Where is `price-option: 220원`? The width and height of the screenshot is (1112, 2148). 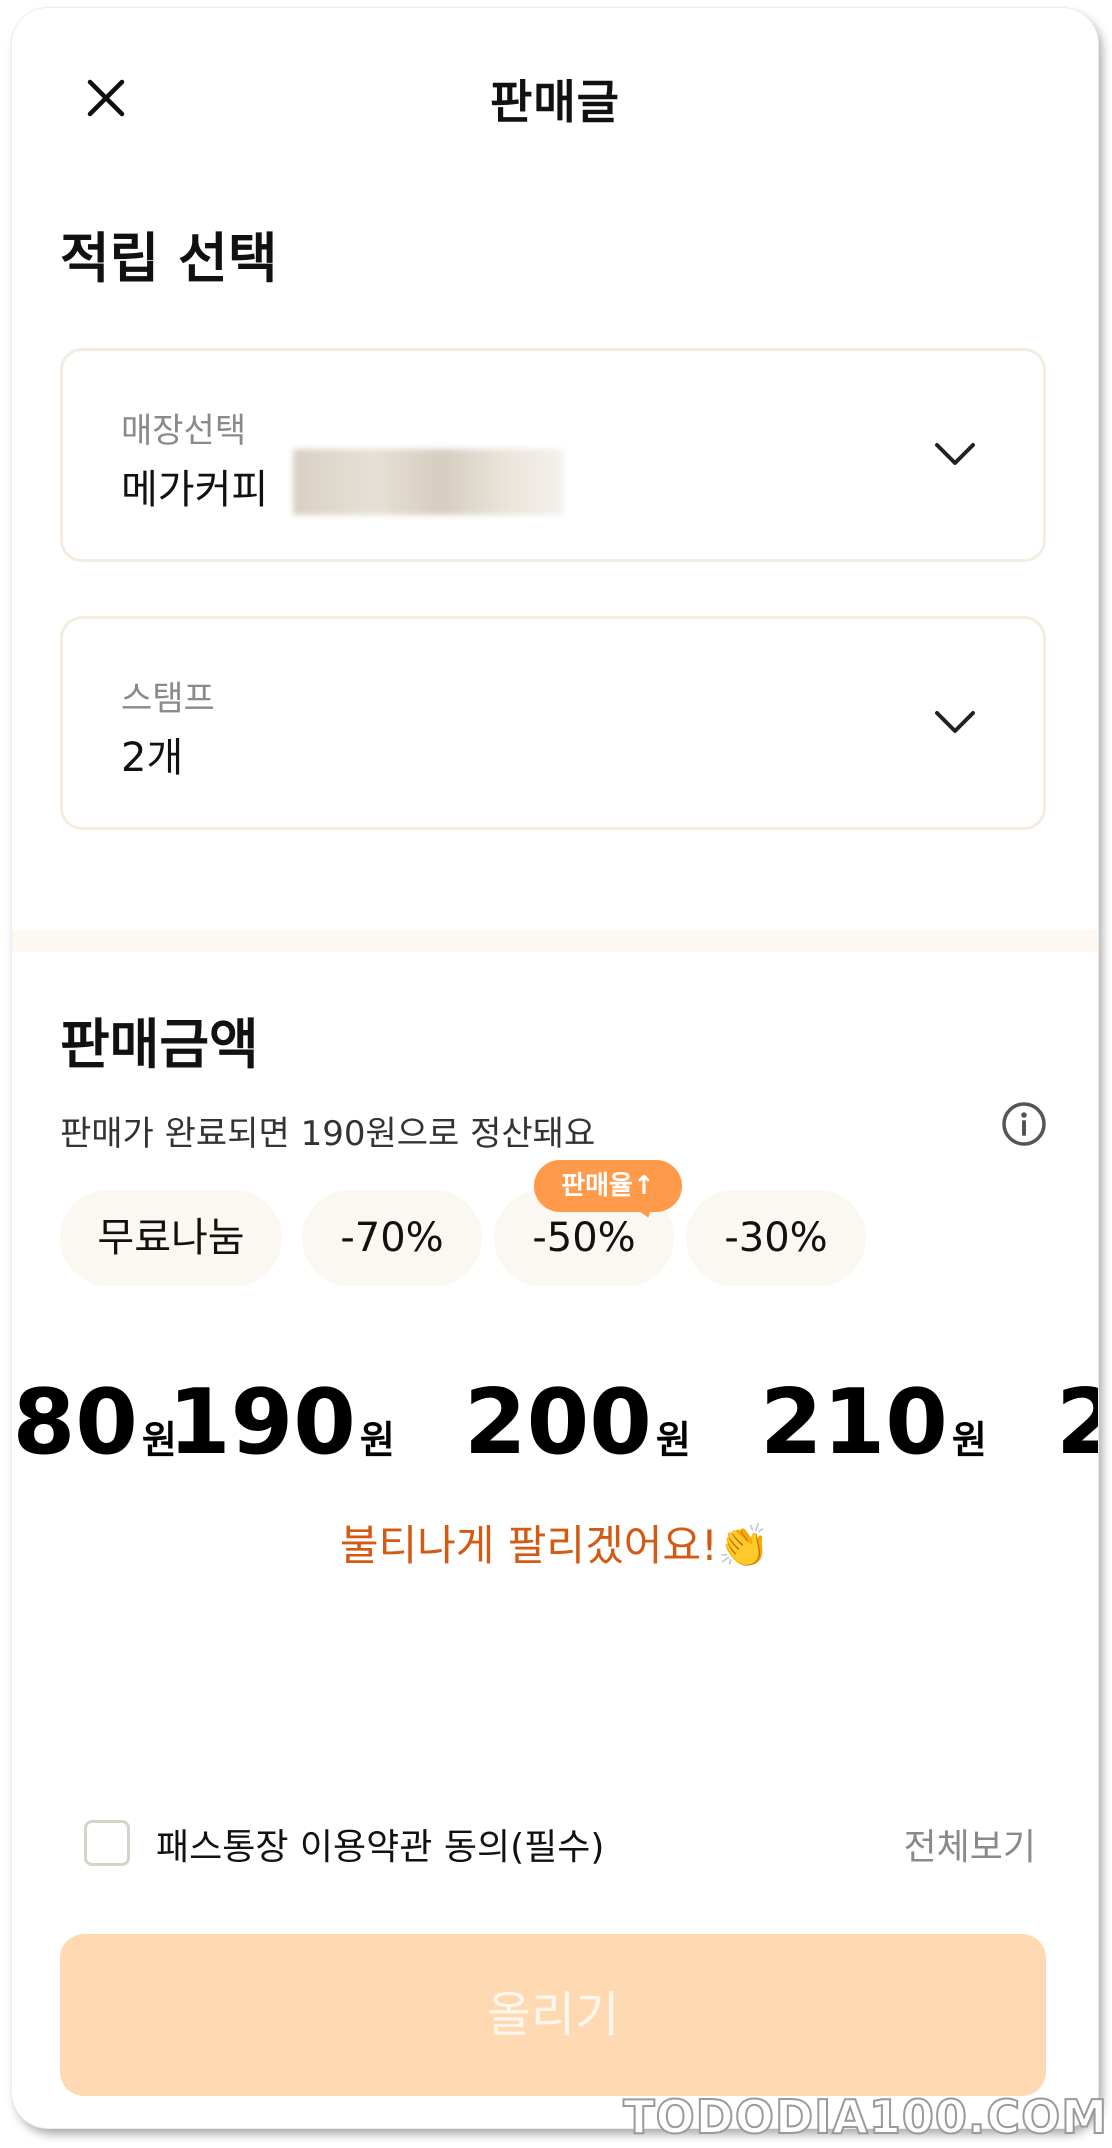
price-option: 220원 is located at coordinates (1077, 1422).